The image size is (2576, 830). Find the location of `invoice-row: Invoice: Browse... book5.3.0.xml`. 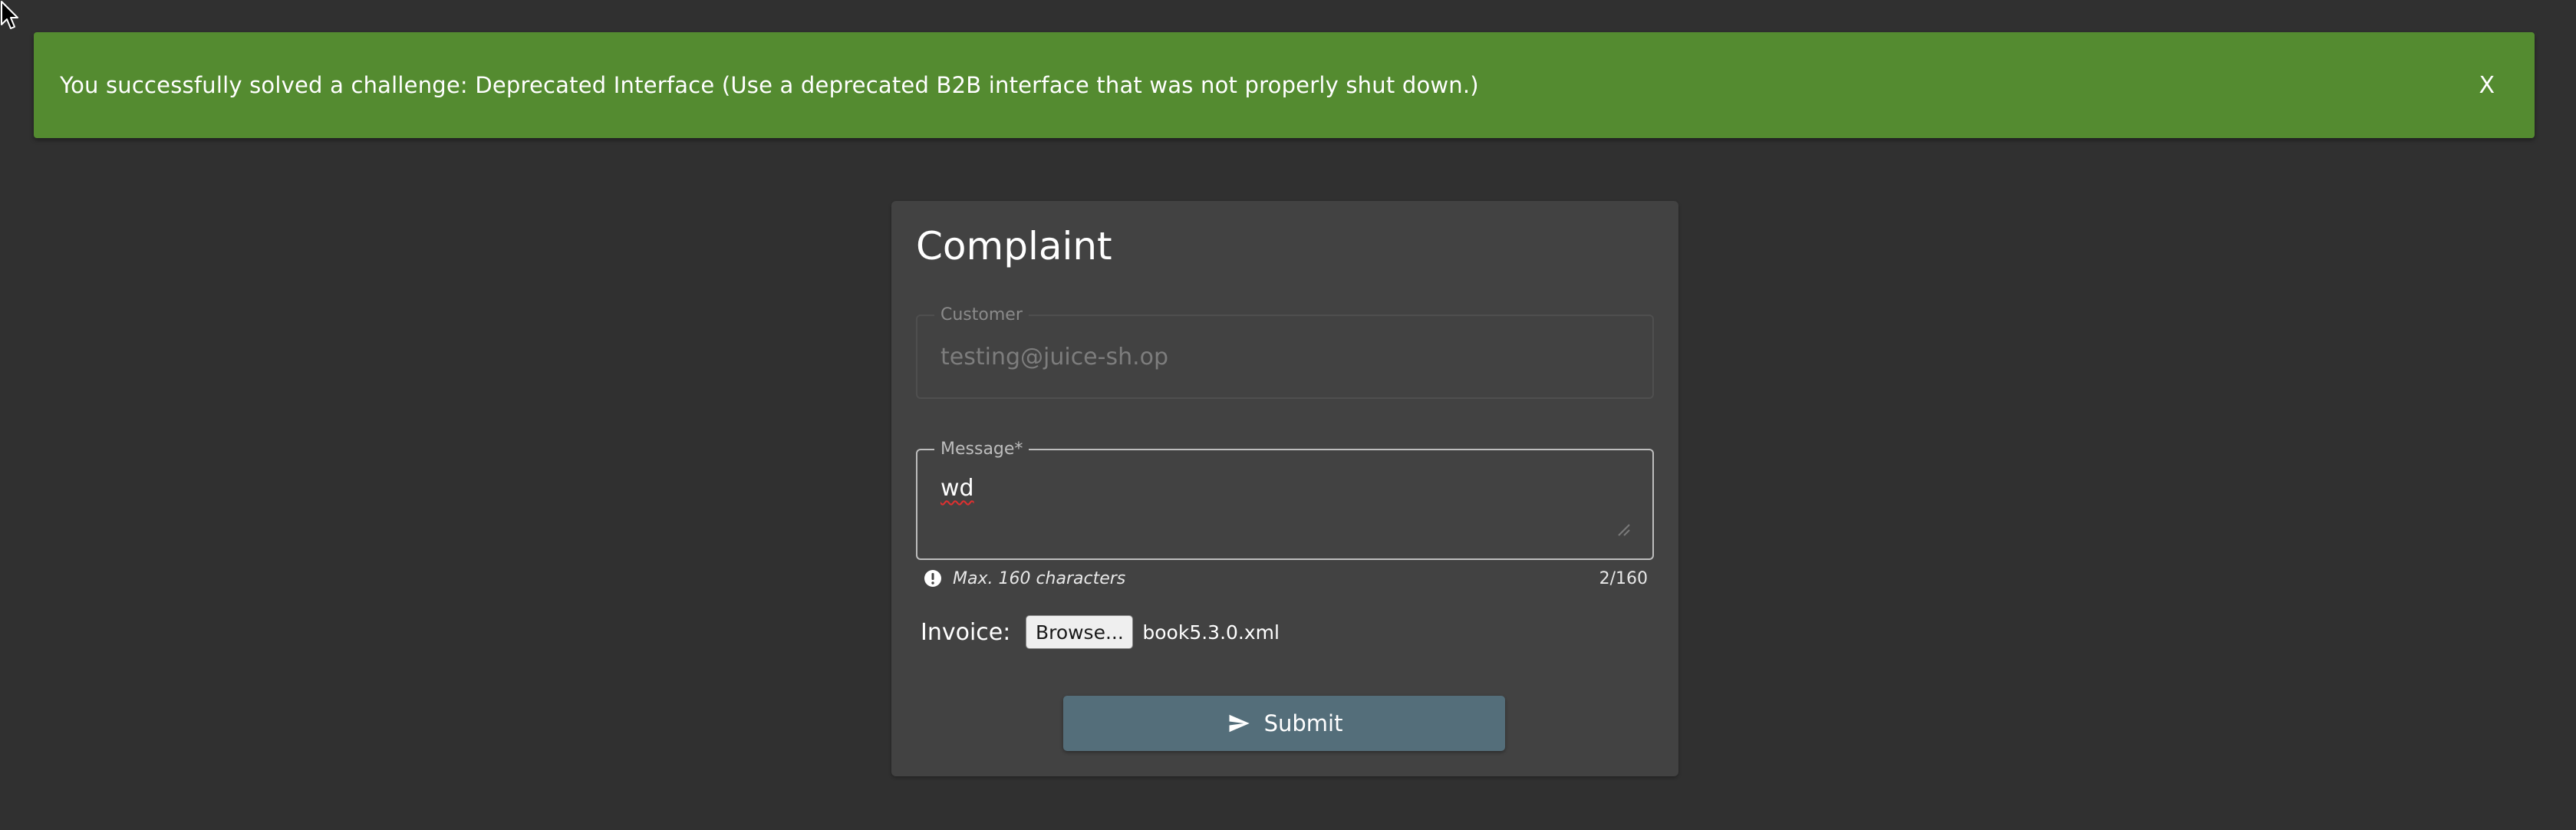

invoice-row: Invoice: Browse... book5.3.0.xml is located at coordinates (1100, 632).